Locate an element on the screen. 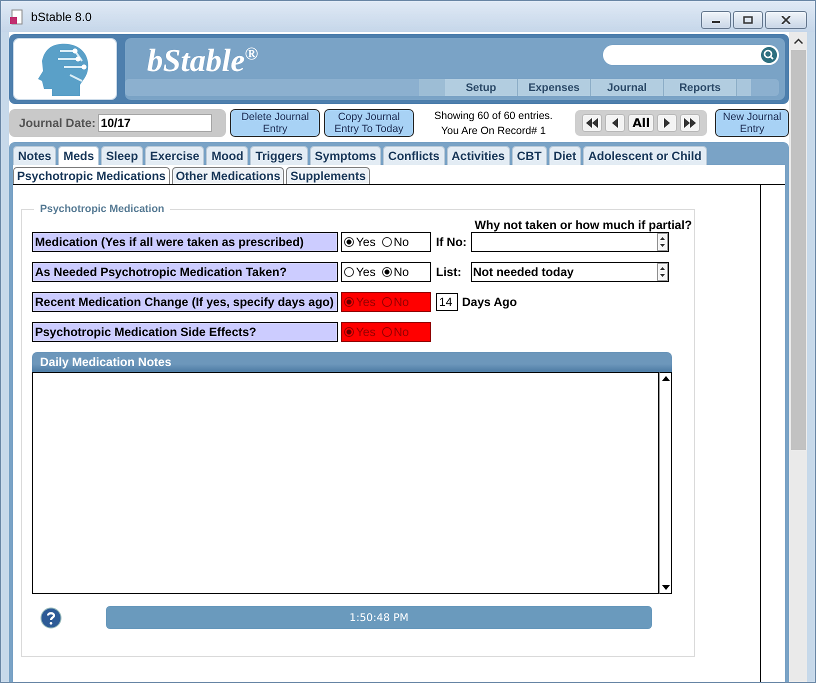  notes-header: Daily Medication Notes is located at coordinates (352, 362).